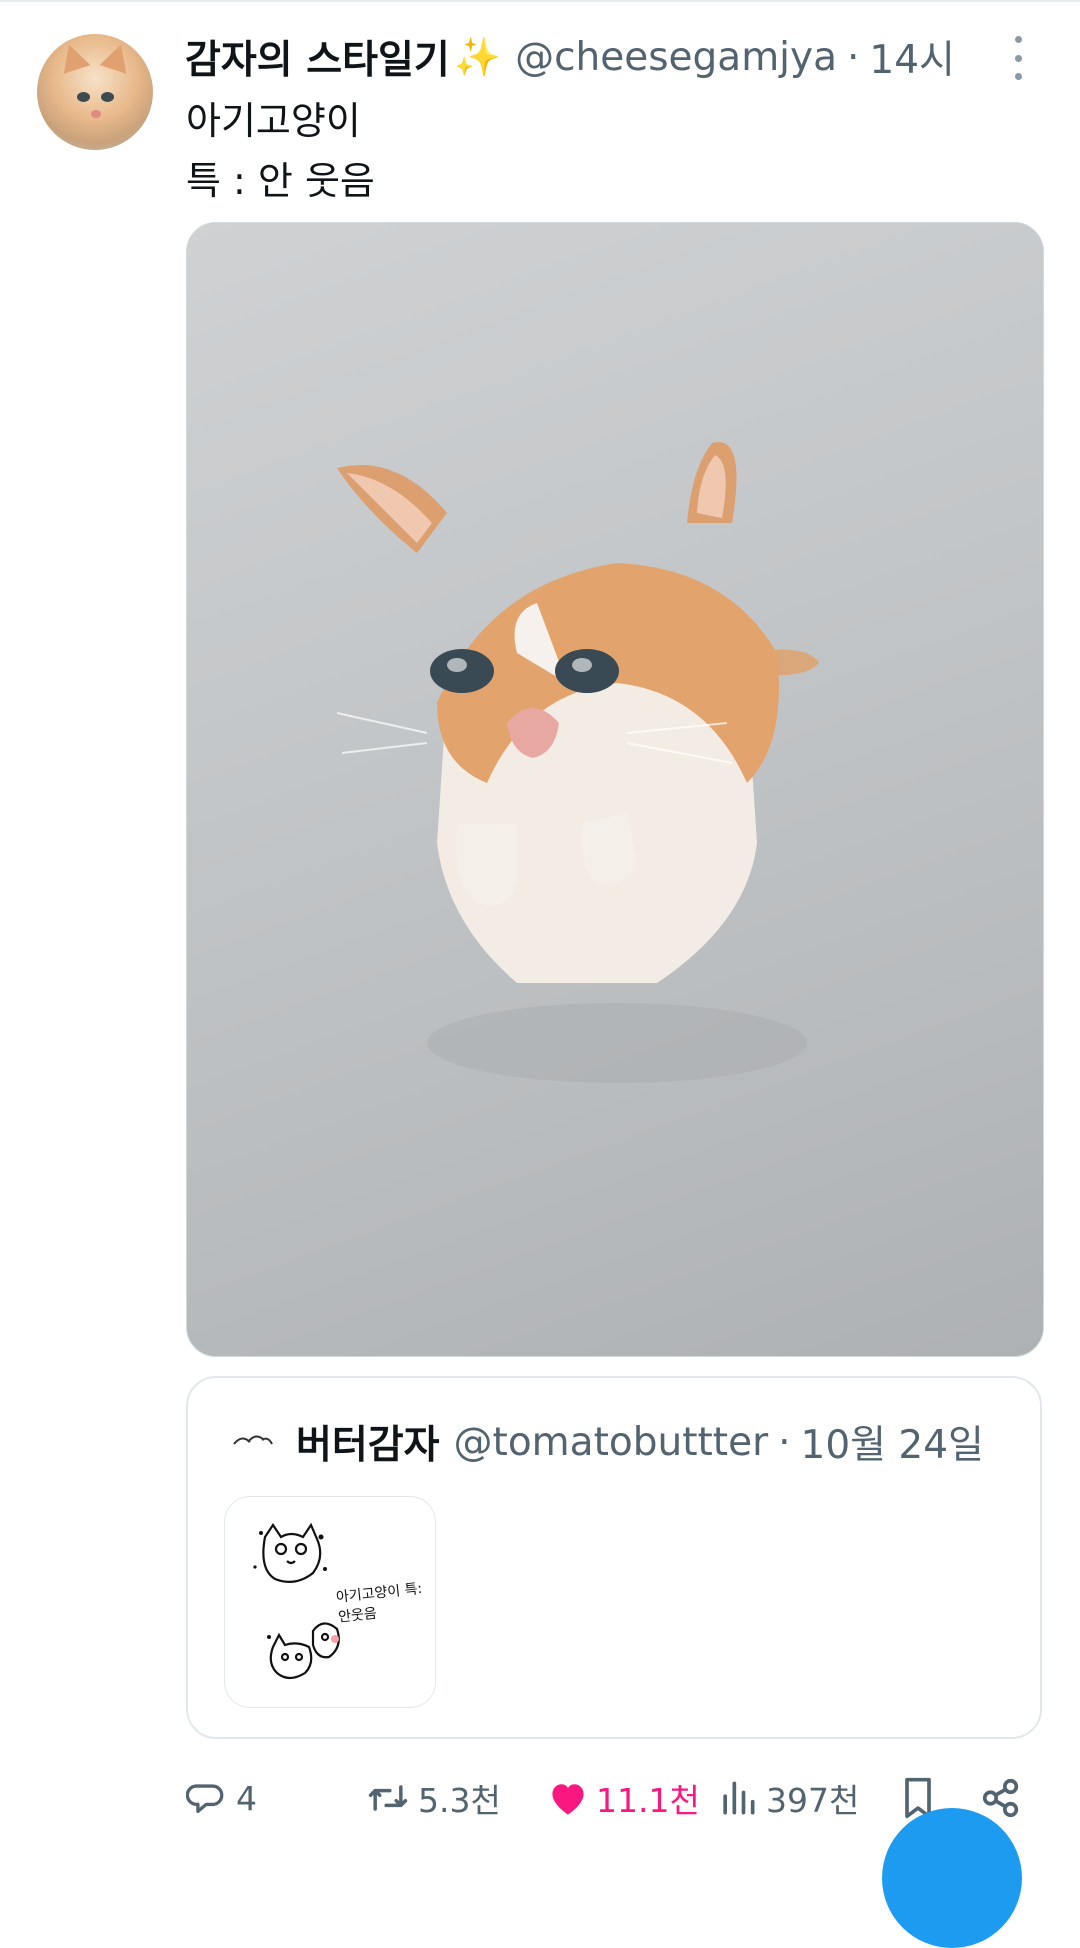 The image size is (1080, 1948). I want to click on like-count: 11.1천, so click(648, 1800).